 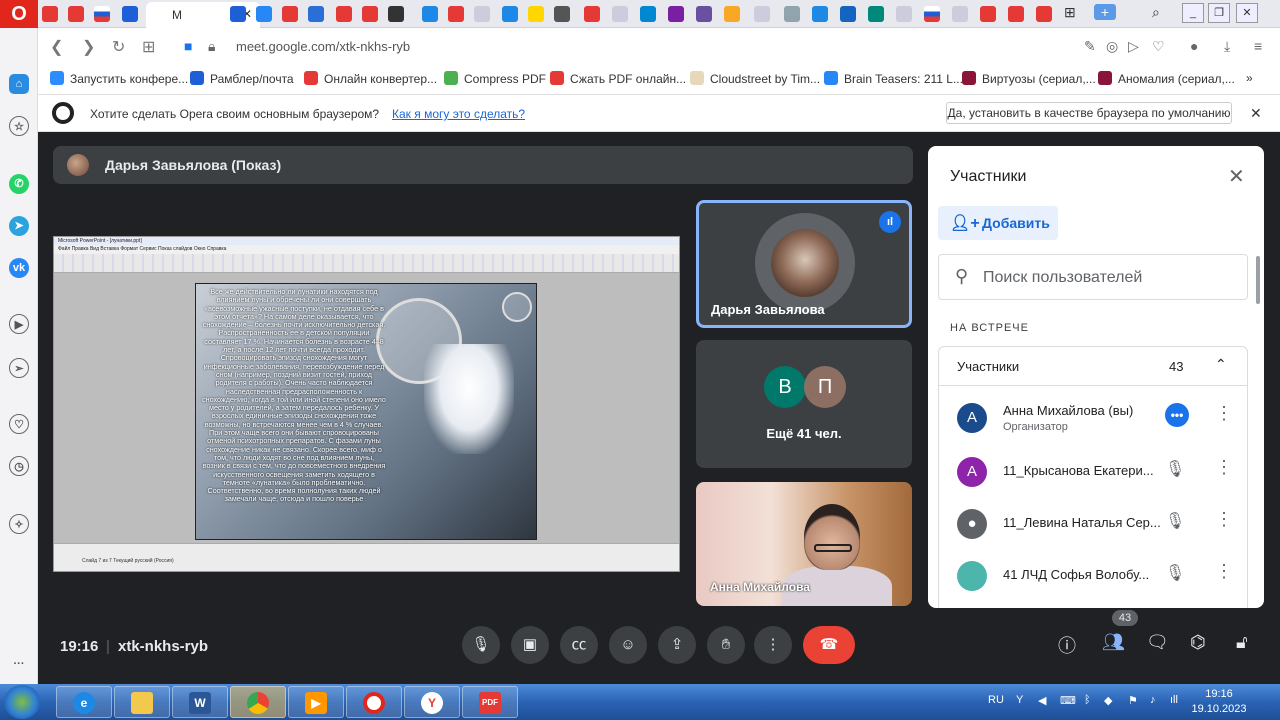 What do you see at coordinates (804, 264) in the screenshot?
I see `participant-tile-speaker: ıl Дарья Завьялова` at bounding box center [804, 264].